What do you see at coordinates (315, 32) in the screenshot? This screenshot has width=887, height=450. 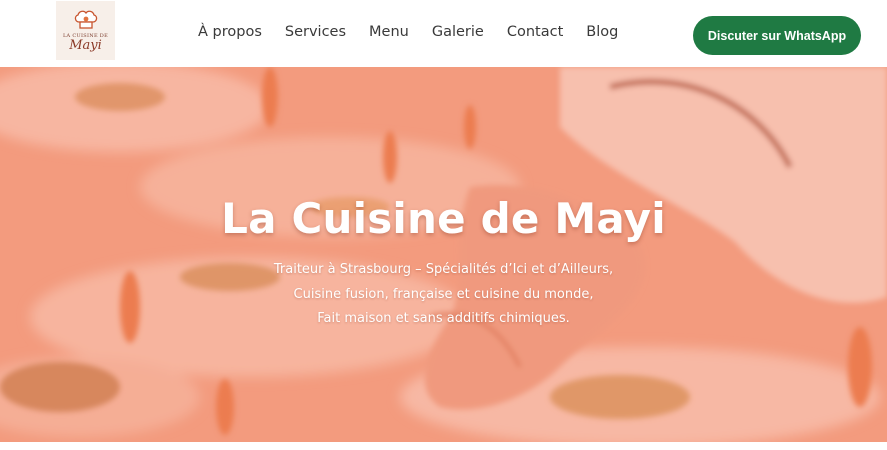 I see `nav-link-services: Services` at bounding box center [315, 32].